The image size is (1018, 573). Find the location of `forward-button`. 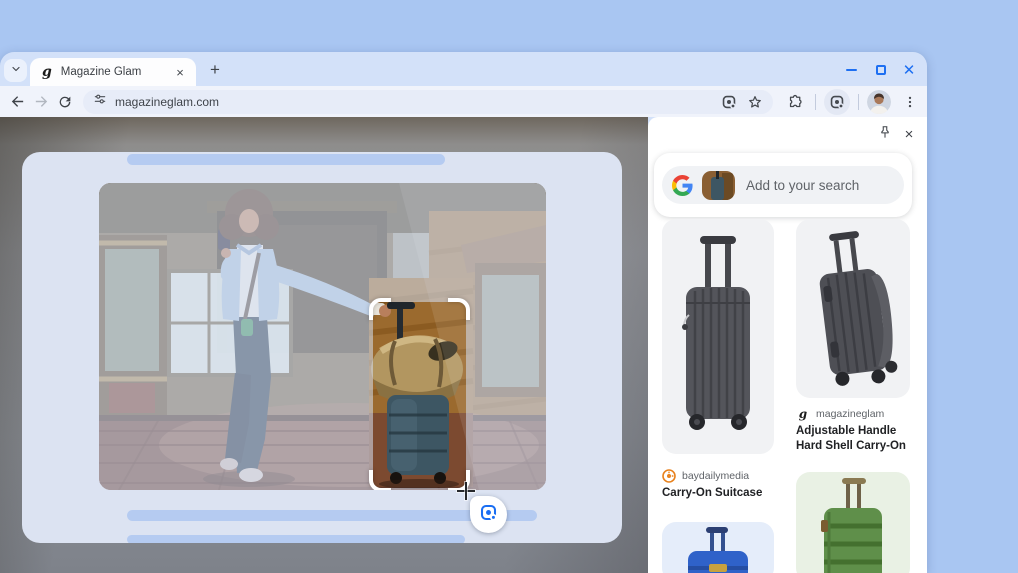

forward-button is located at coordinates (41, 102).